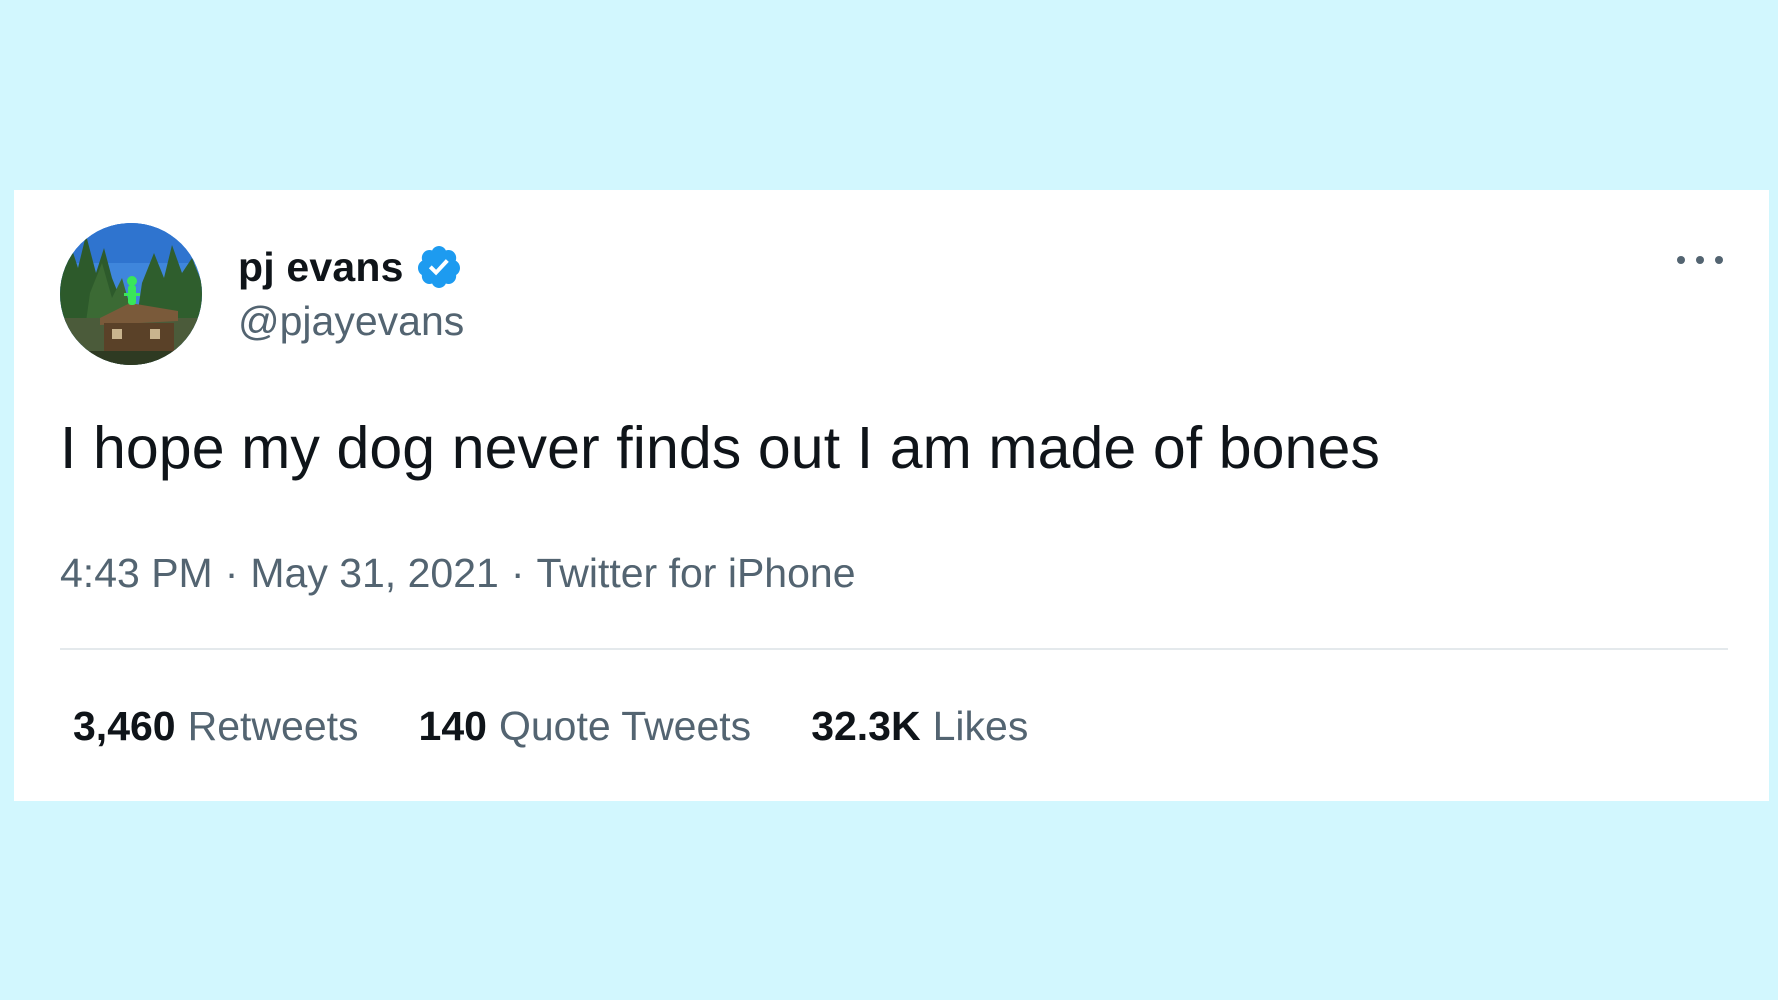 This screenshot has width=1778, height=1000. I want to click on verified-badge-icon, so click(439, 267).